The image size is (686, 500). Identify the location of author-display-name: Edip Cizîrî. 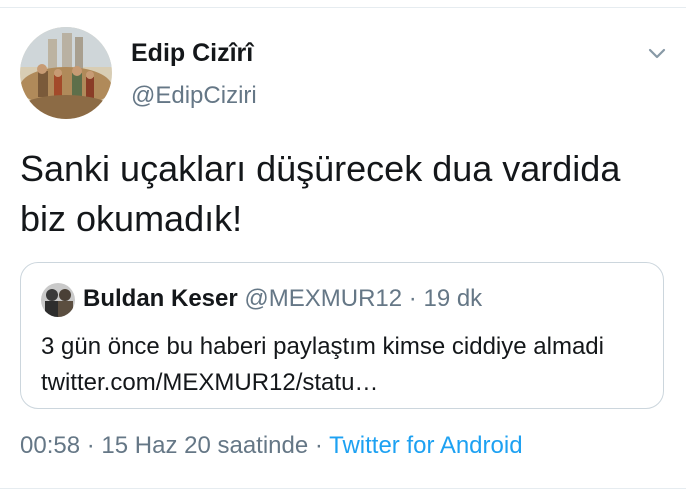
(192, 53).